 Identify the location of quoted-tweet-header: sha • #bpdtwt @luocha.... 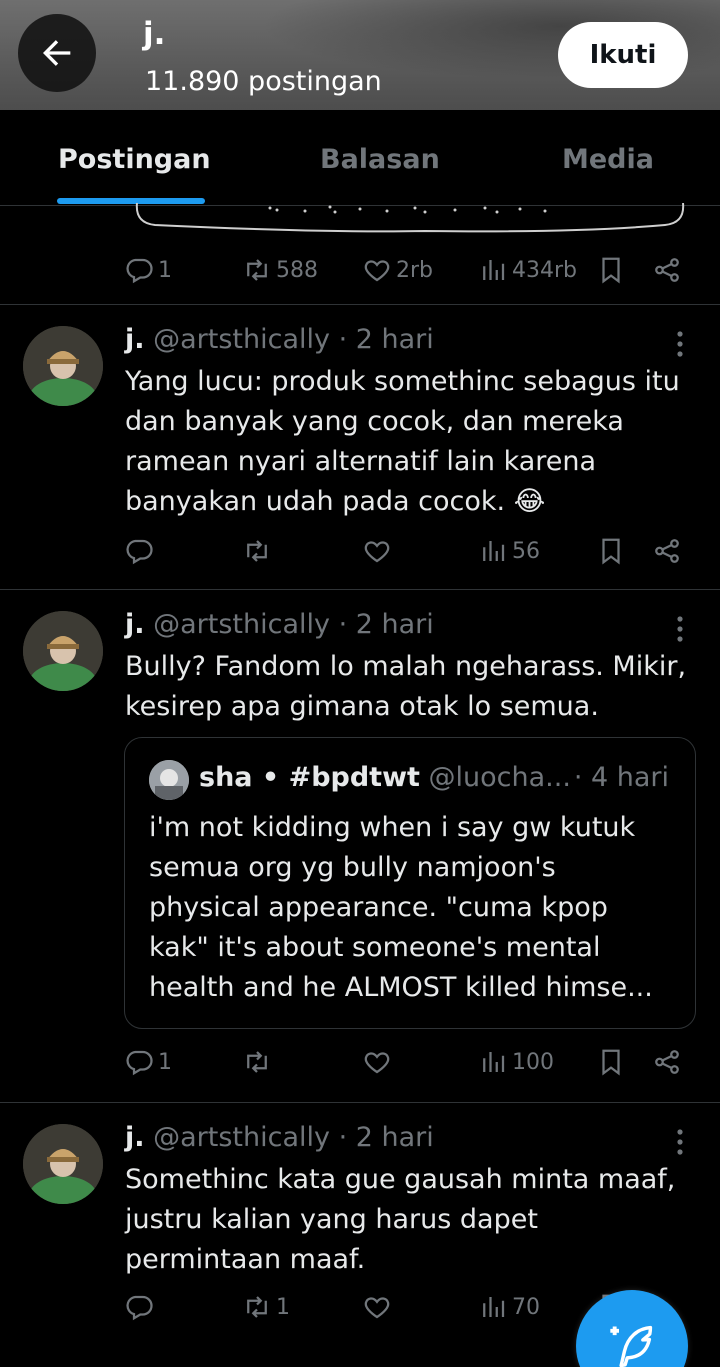
(385, 777).